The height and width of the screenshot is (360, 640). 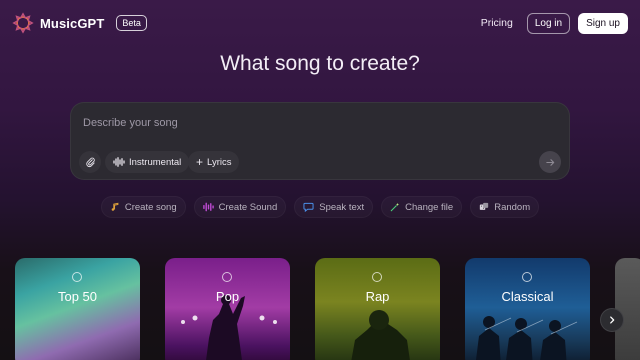 I want to click on music-note-icon, so click(x=115, y=206).